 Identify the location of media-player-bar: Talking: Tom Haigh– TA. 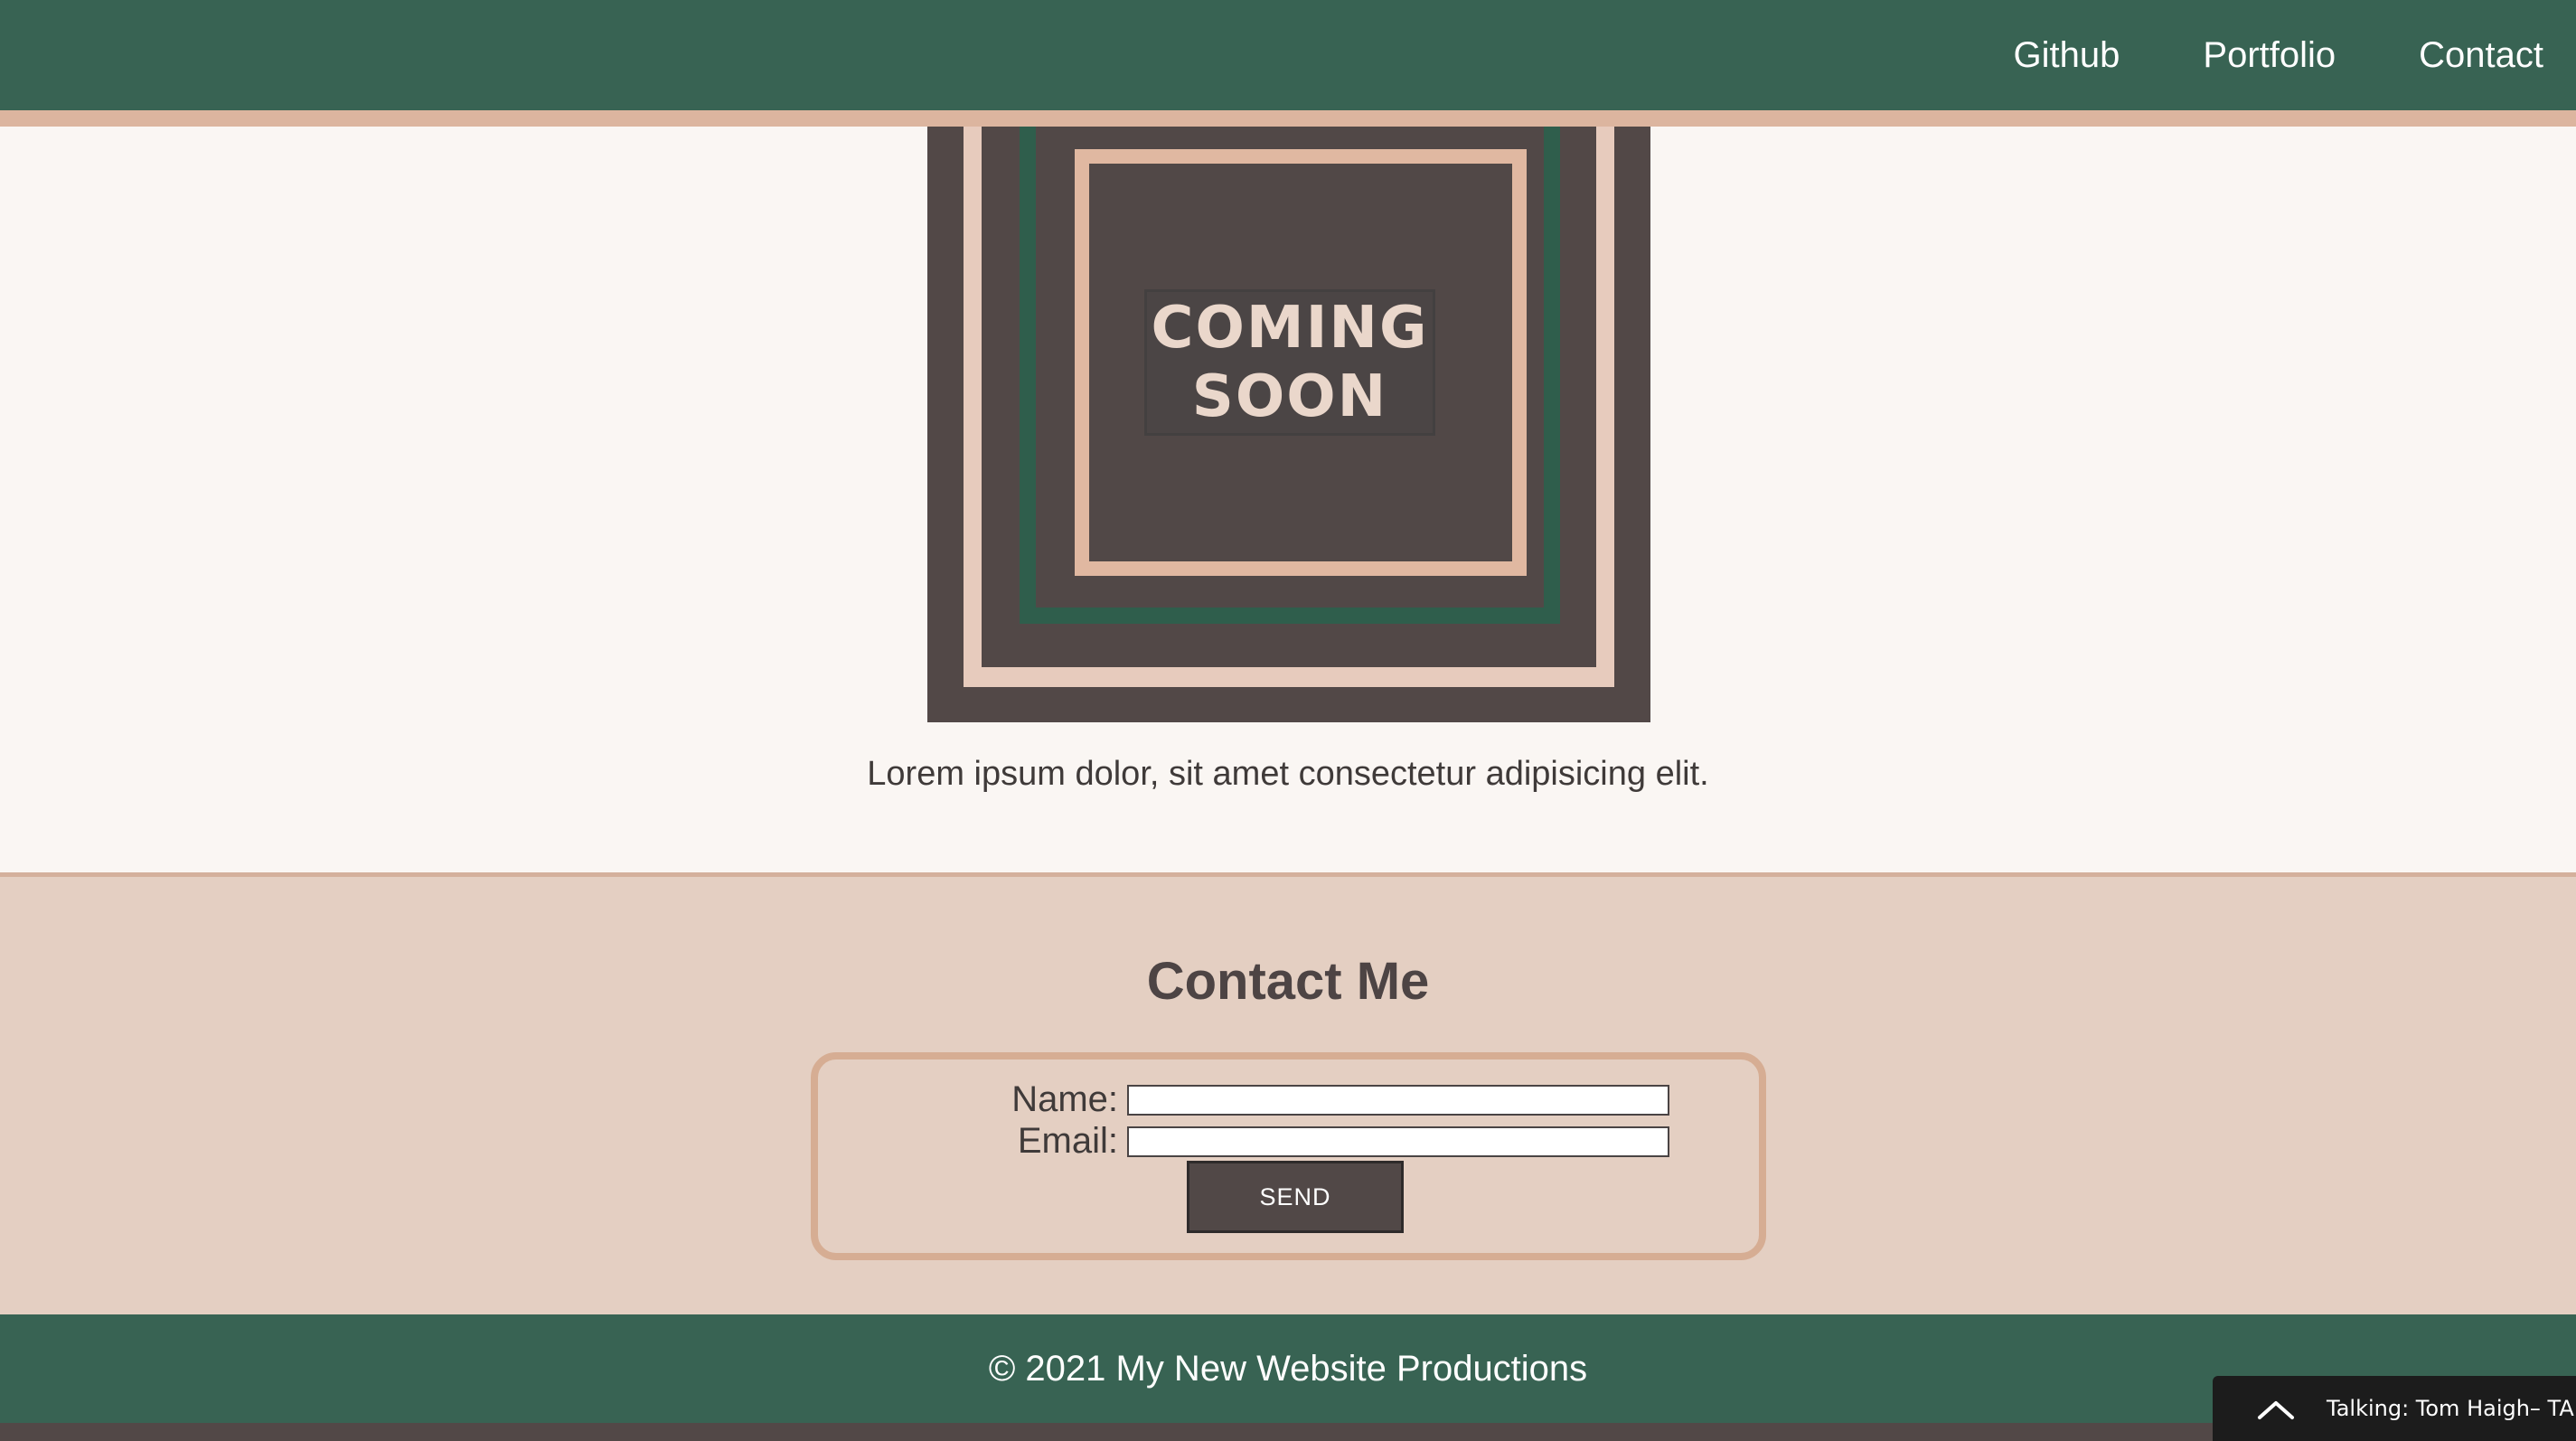
(2394, 1408).